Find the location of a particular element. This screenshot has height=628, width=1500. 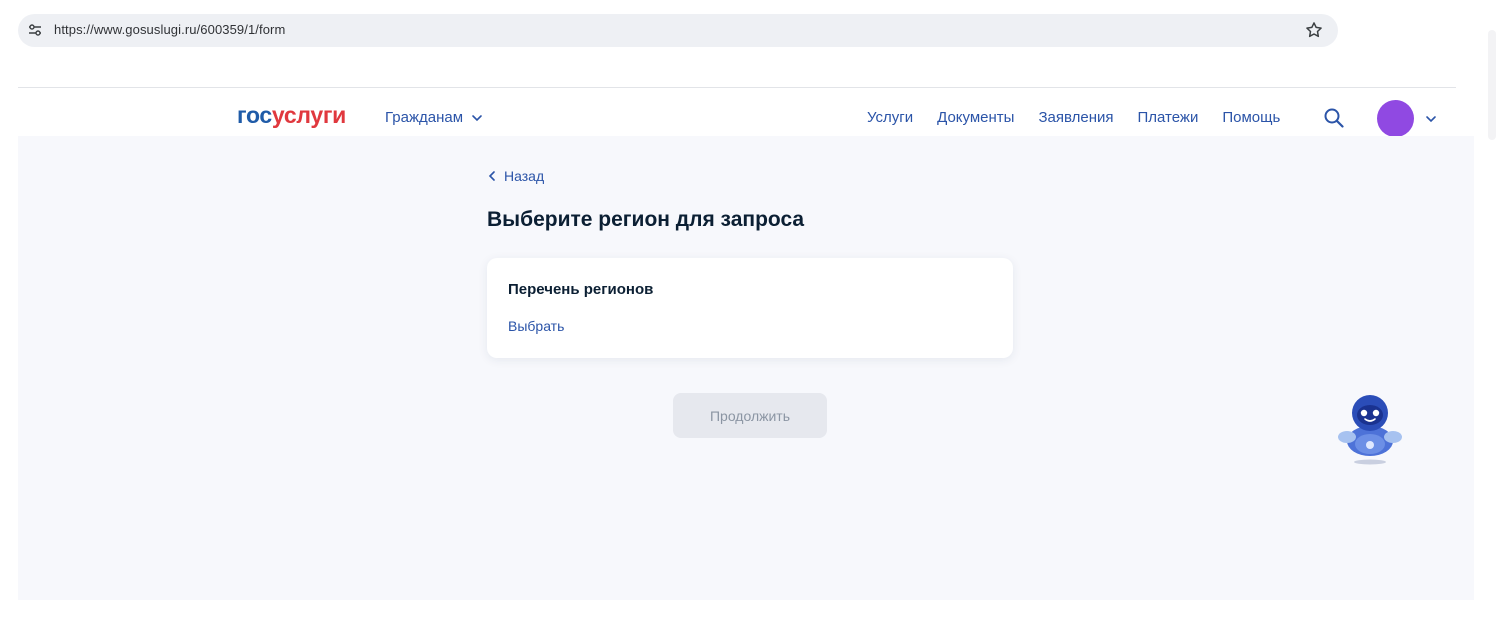

audience-menu-label: Гражданам is located at coordinates (424, 117).